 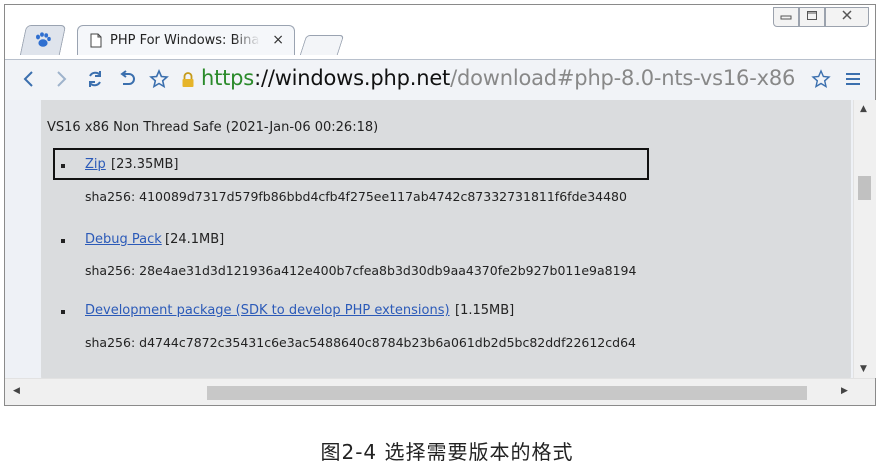 I want to click on scroll-left-arrow-icon: ◀, so click(x=16, y=391).